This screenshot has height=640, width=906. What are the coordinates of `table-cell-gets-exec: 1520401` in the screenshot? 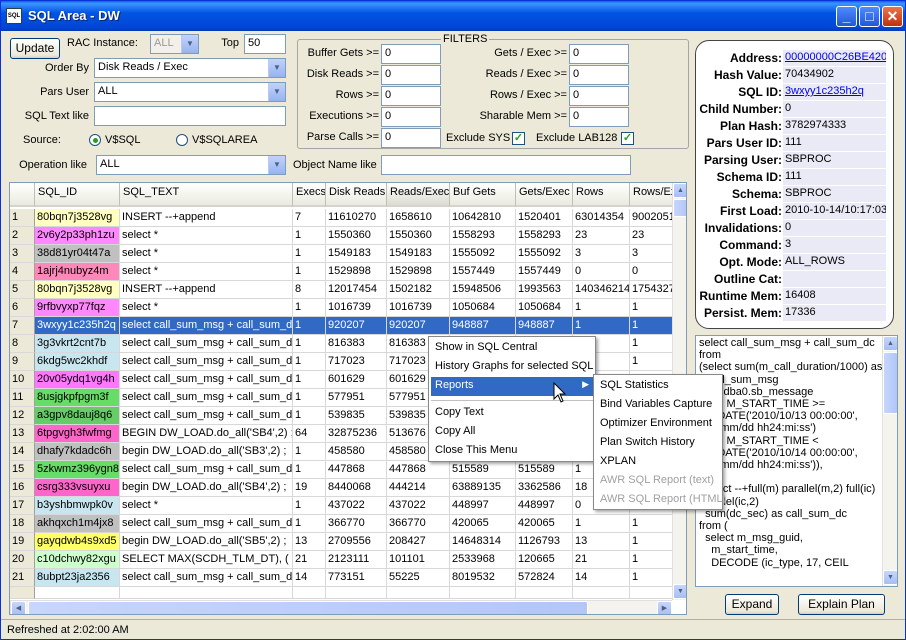 It's located at (544, 218).